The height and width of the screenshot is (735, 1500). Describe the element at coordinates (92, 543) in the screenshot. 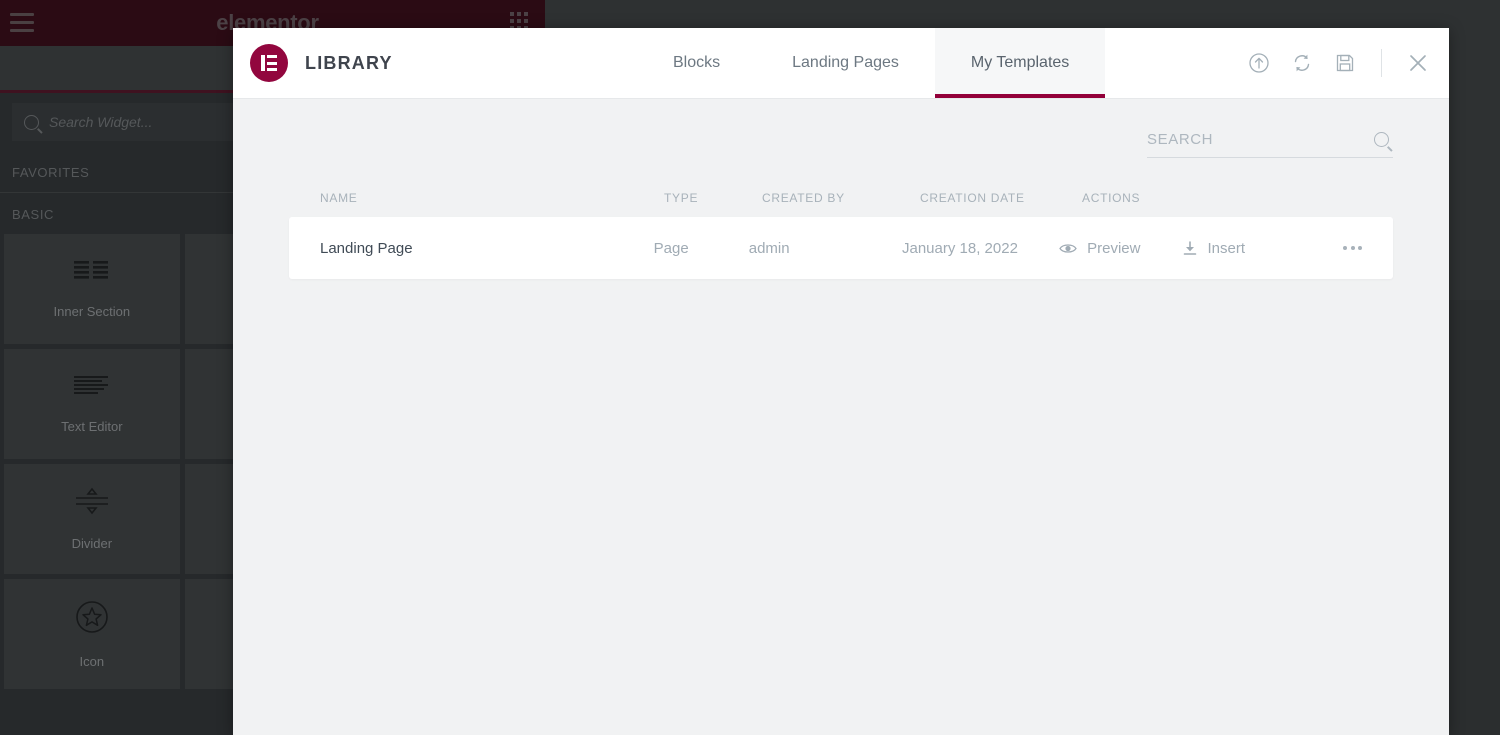

I see `widget-label: Divider` at that location.